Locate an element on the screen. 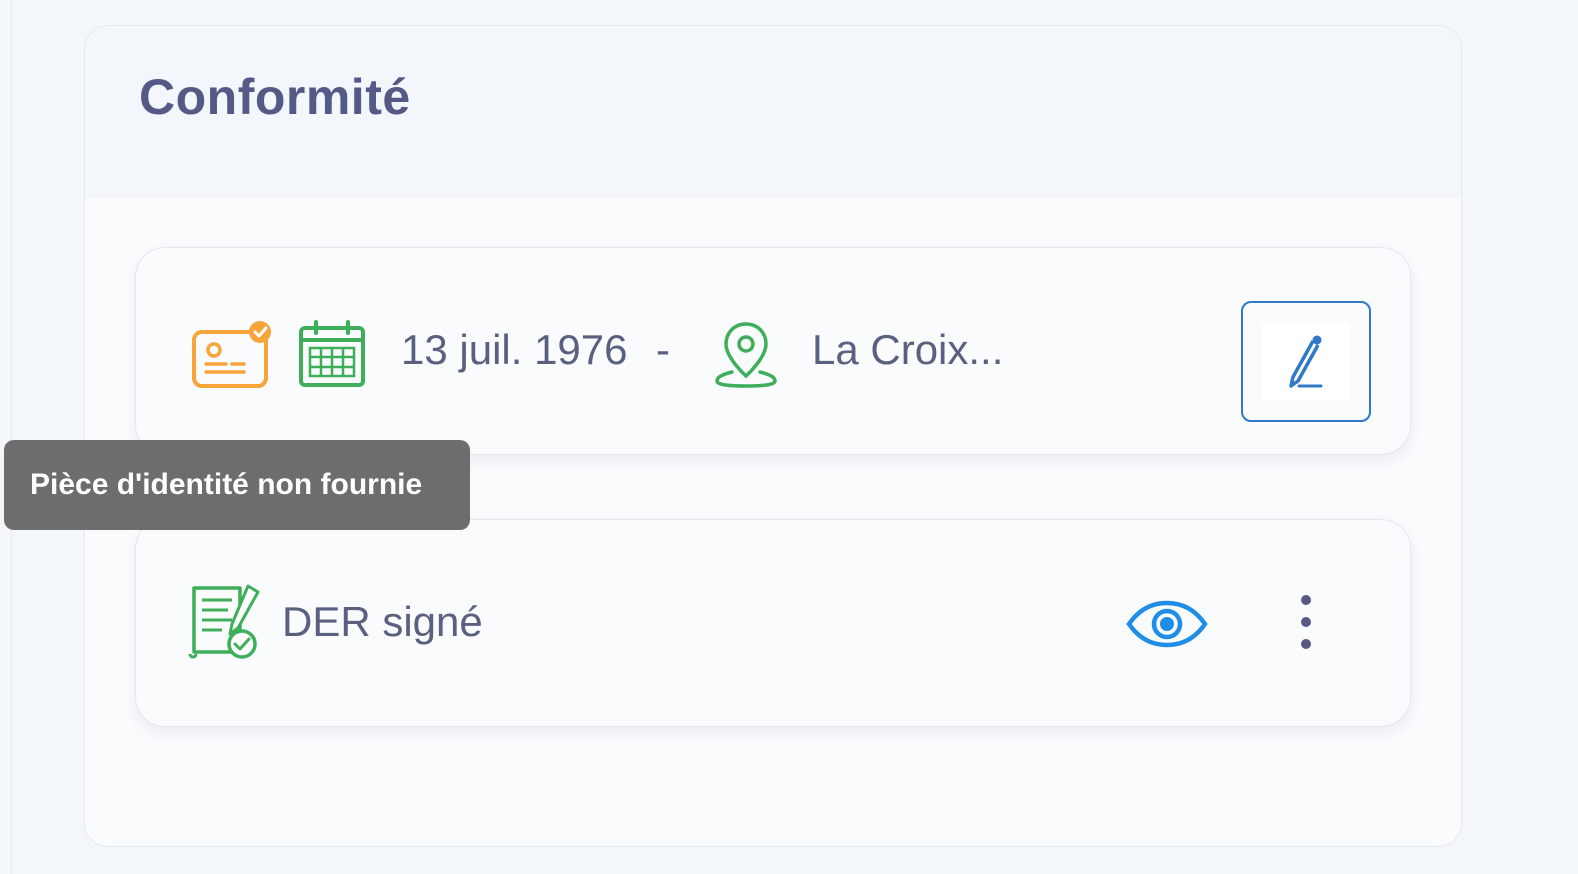  edit-button-inner is located at coordinates (1306, 361).